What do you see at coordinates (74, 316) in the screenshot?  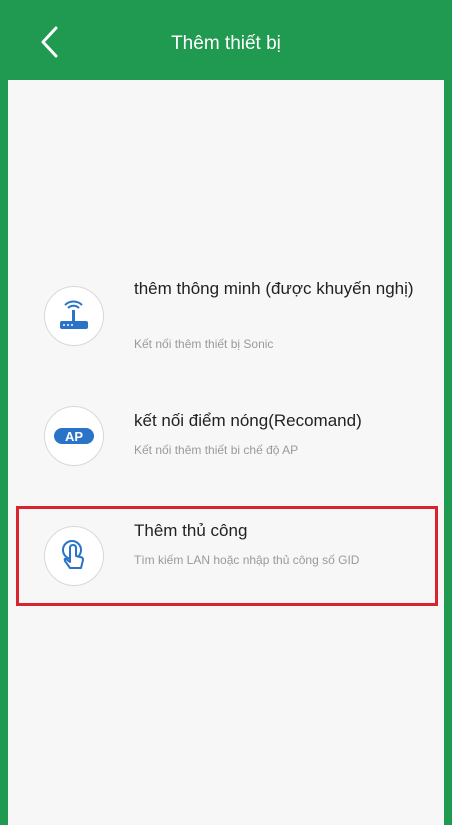 I see `router-wifi-icon` at bounding box center [74, 316].